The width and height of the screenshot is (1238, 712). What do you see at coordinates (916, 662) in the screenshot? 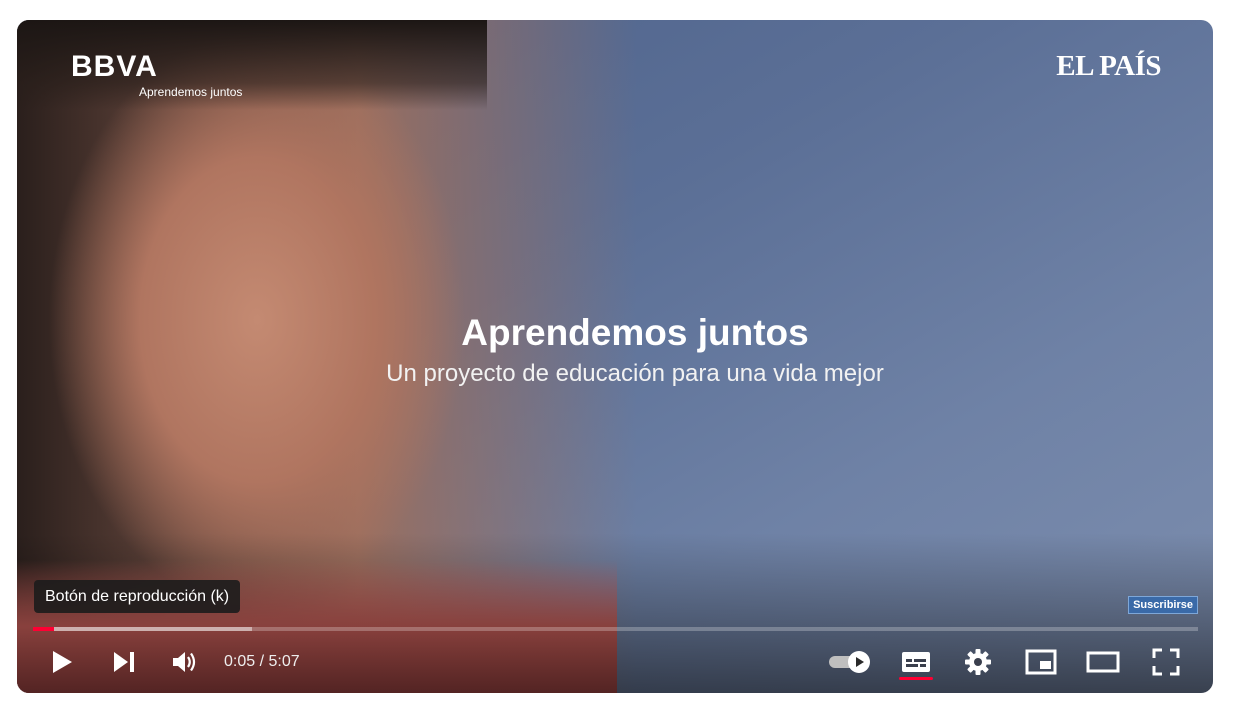
I see `captions-icon` at bounding box center [916, 662].